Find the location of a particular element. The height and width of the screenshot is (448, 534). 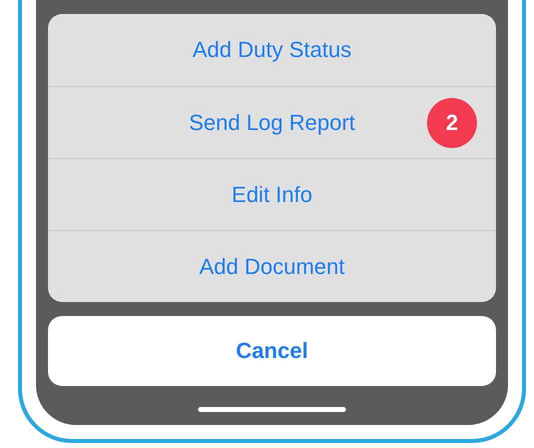

action-sheet-option: Add Duty Status is located at coordinates (272, 50).